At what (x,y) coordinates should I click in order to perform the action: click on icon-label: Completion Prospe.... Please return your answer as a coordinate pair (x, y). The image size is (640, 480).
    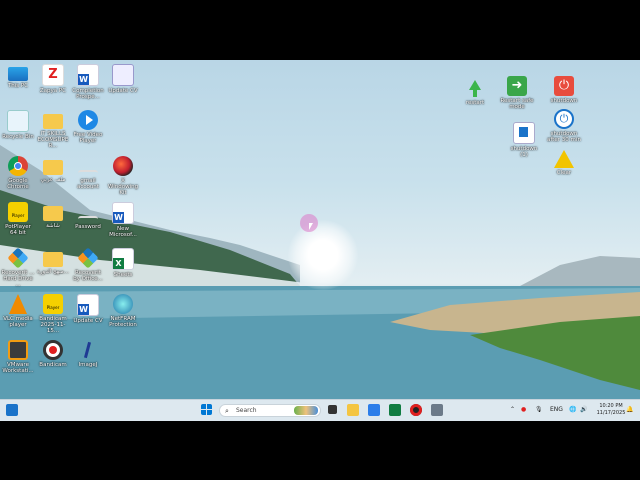
    Looking at the image, I should click on (88, 94).